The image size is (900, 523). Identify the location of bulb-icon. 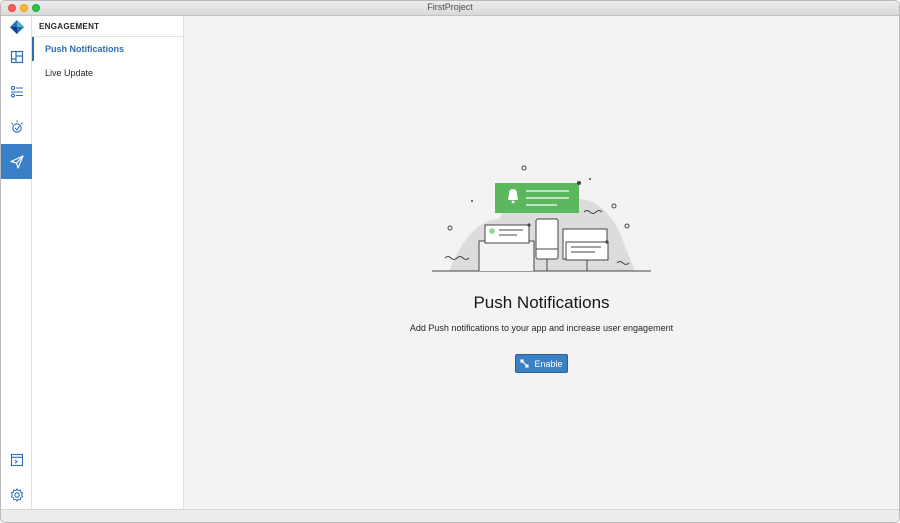
(16, 126).